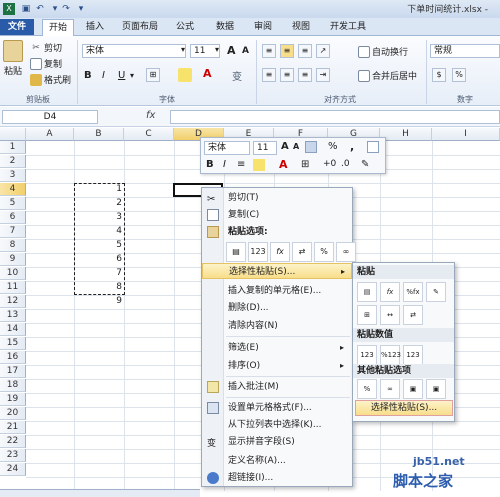 The image size is (500, 497). What do you see at coordinates (413, 389) in the screenshot?
I see `paste-picture-icon: ▣` at bounding box center [413, 389].